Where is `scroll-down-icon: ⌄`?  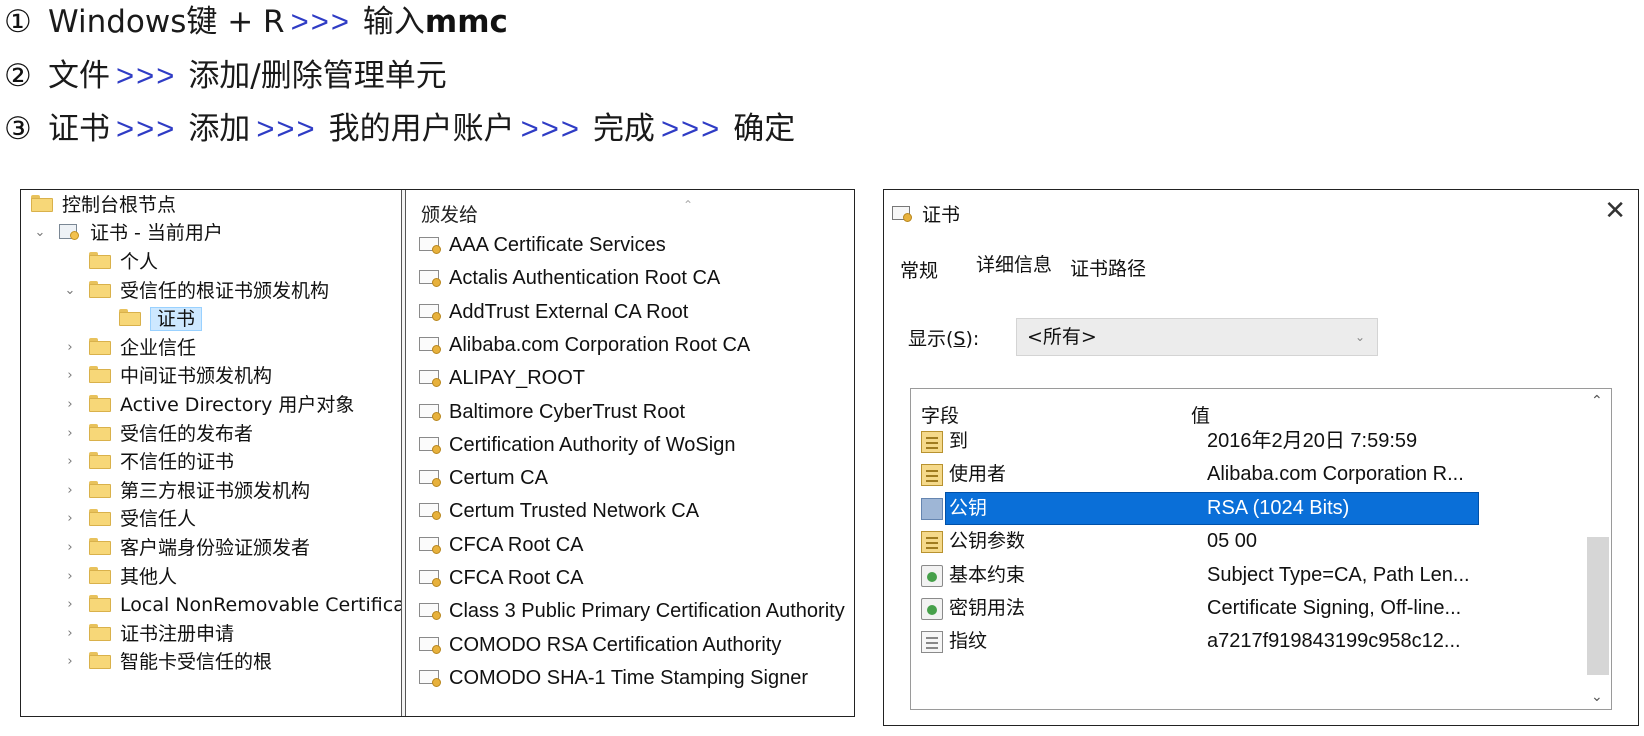 scroll-down-icon: ⌄ is located at coordinates (1597, 697).